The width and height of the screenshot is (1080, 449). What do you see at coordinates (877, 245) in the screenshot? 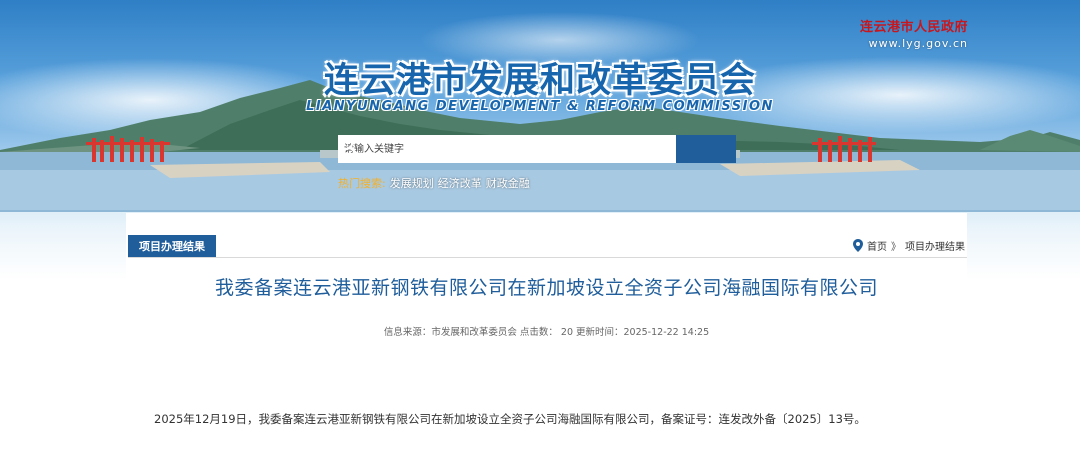
I see `breadcrumb-home: 首页` at bounding box center [877, 245].